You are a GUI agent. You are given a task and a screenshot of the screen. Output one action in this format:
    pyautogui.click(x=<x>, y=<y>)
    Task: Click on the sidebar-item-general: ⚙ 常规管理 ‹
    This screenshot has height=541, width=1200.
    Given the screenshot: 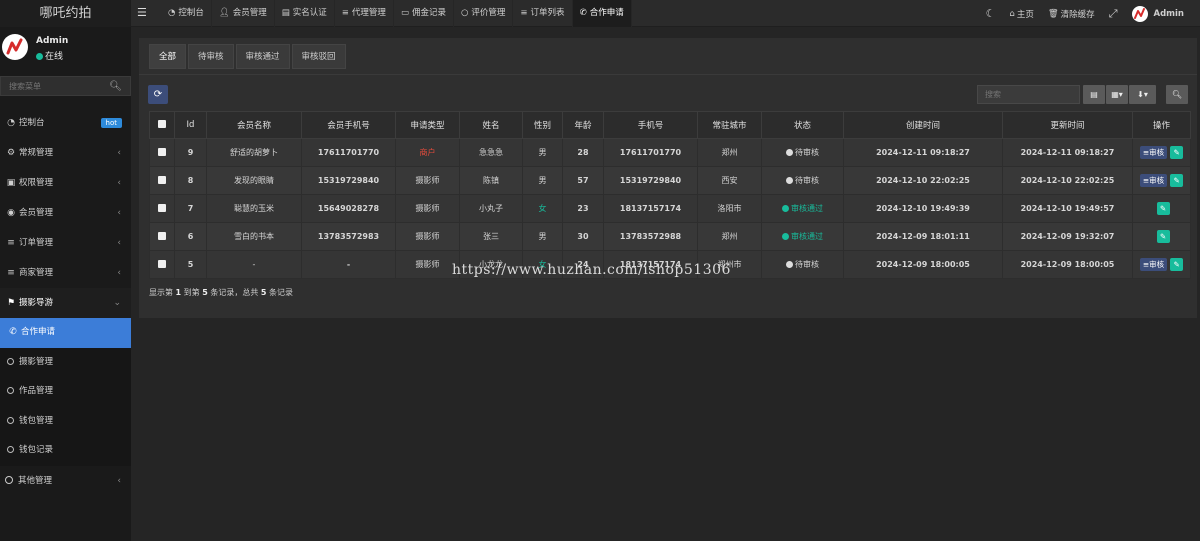 What is the action you would take?
    pyautogui.click(x=65, y=153)
    